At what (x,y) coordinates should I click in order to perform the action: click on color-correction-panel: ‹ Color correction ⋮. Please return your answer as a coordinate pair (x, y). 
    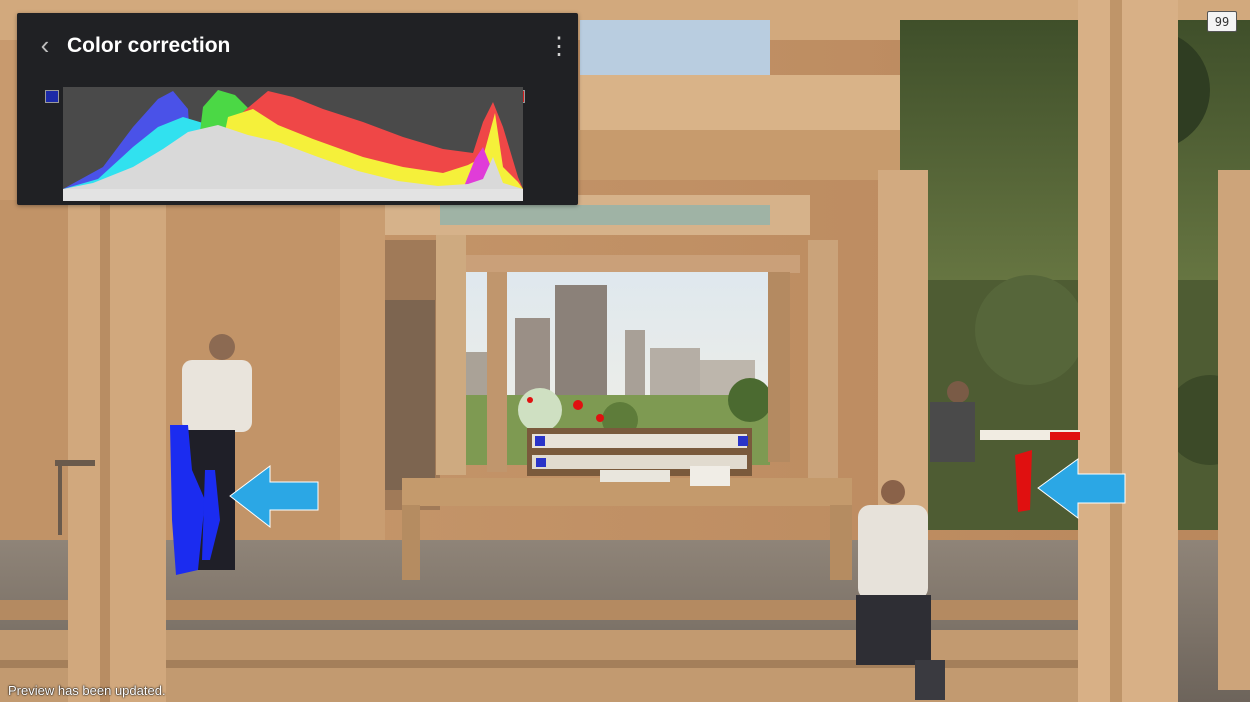
    Looking at the image, I should click on (297, 109).